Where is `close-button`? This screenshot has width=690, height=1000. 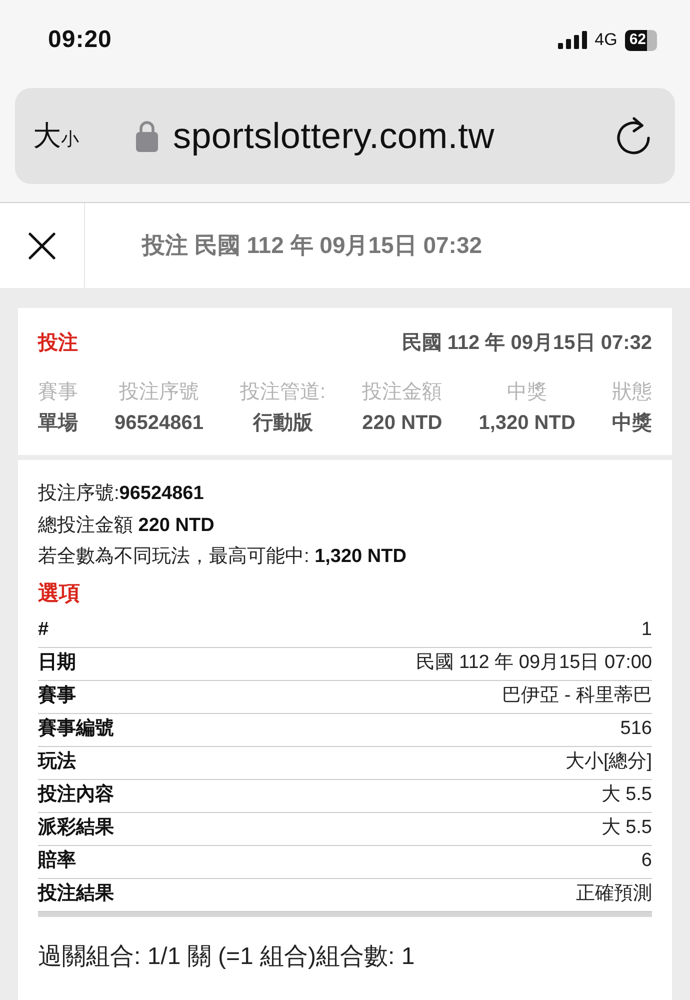
close-button is located at coordinates (42, 246).